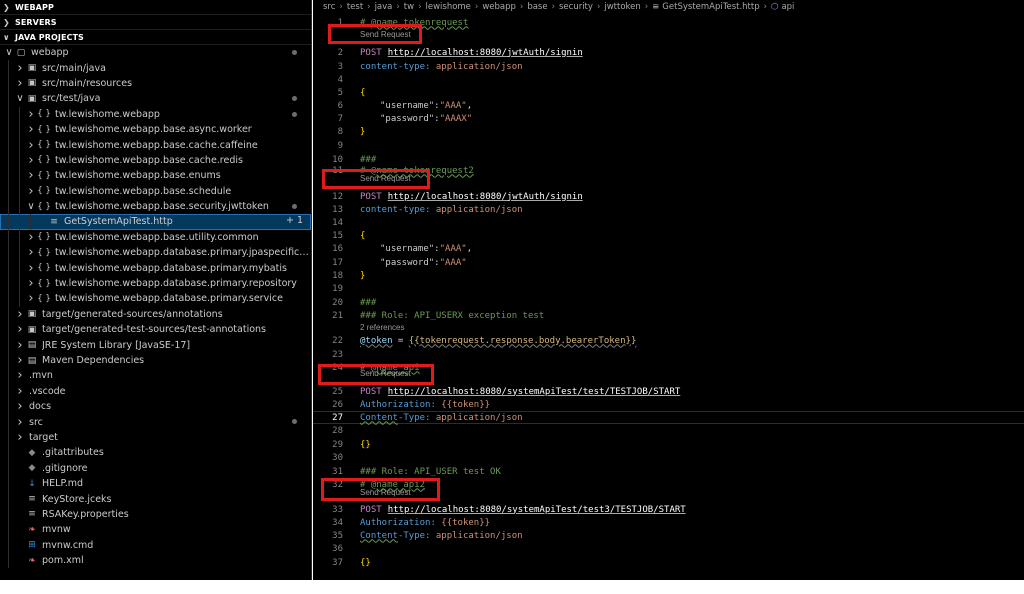  What do you see at coordinates (499, 7) in the screenshot?
I see `breadcrumb-item: webapp` at bounding box center [499, 7].